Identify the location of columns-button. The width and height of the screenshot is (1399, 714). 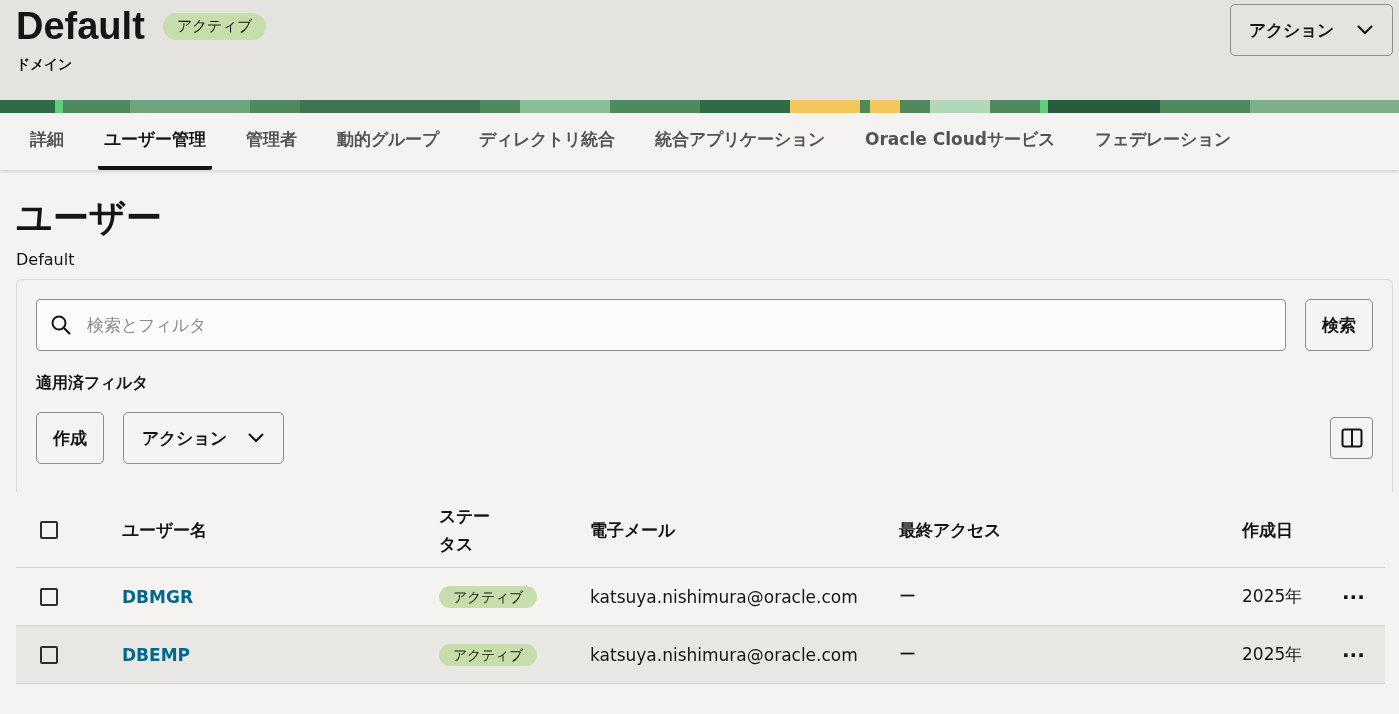
(1351, 438).